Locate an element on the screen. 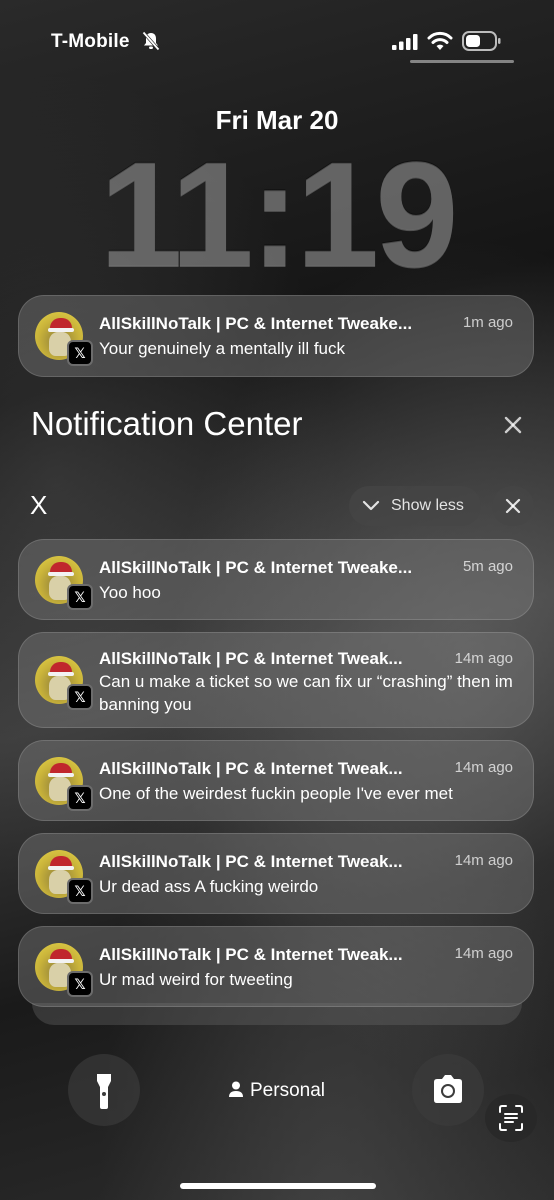 The image size is (554, 1200). wifi-icon is located at coordinates (440, 40).